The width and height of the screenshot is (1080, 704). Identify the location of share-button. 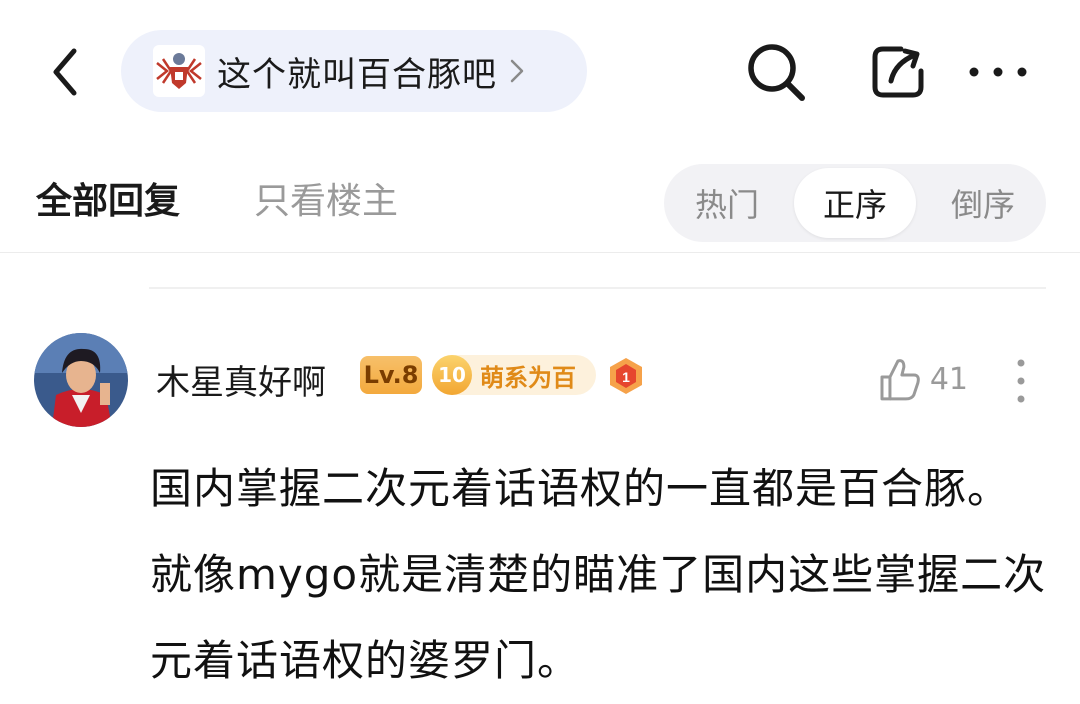
(898, 72).